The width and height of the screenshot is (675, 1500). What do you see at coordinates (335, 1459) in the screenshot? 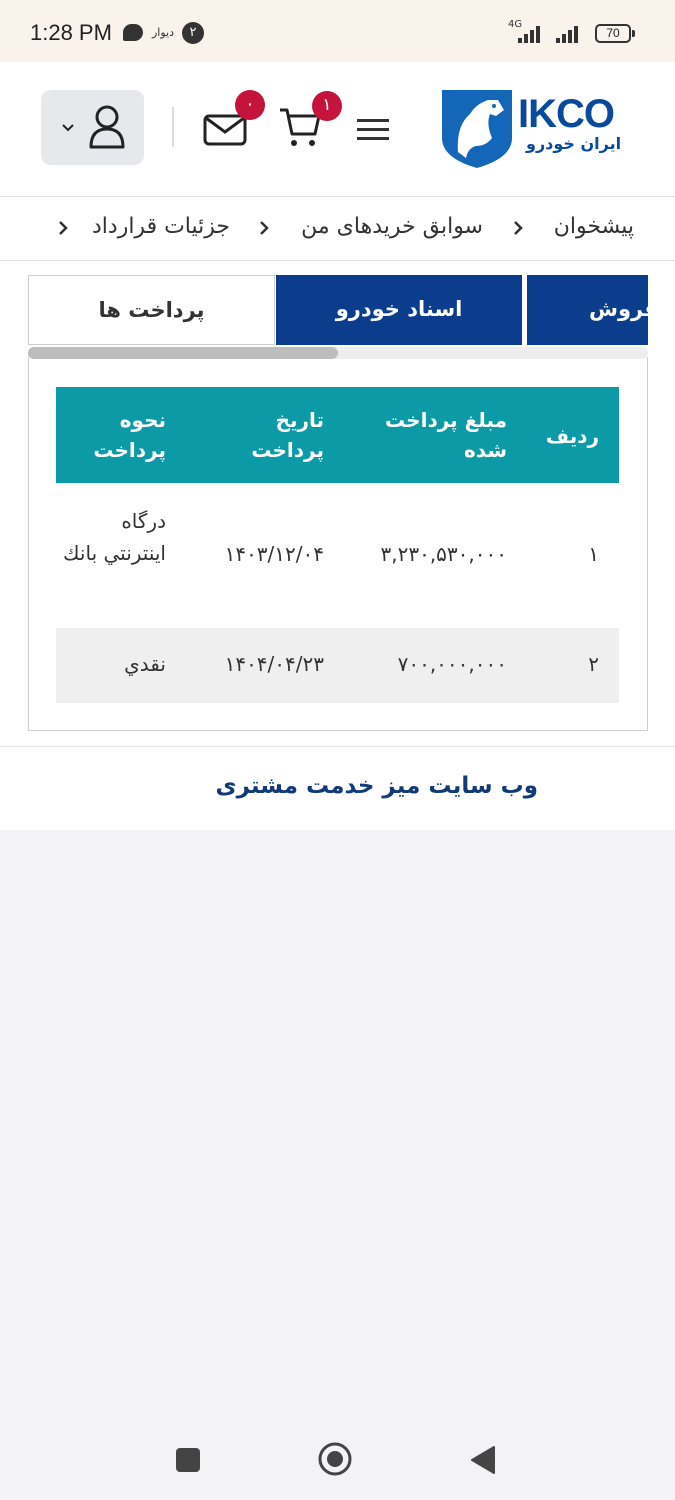
I see `home-button` at bounding box center [335, 1459].